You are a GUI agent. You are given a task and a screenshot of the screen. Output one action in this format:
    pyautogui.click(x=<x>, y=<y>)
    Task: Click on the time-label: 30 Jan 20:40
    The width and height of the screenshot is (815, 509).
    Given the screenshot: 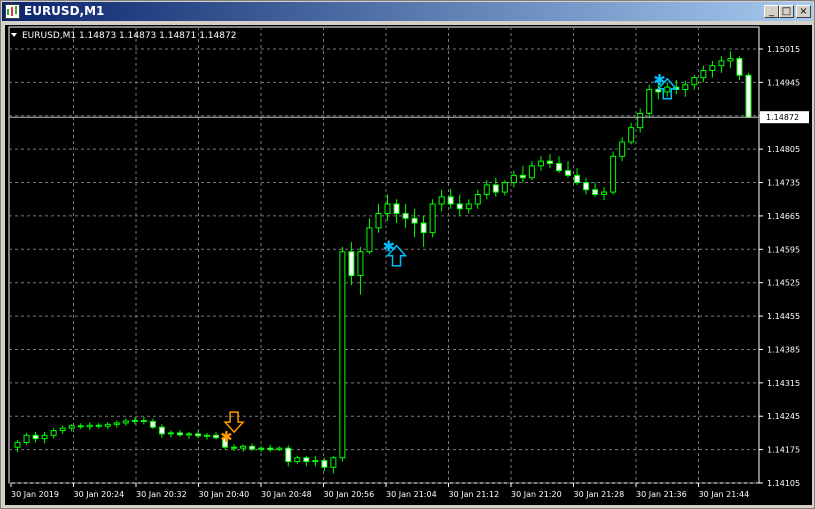 What is the action you would take?
    pyautogui.click(x=224, y=494)
    